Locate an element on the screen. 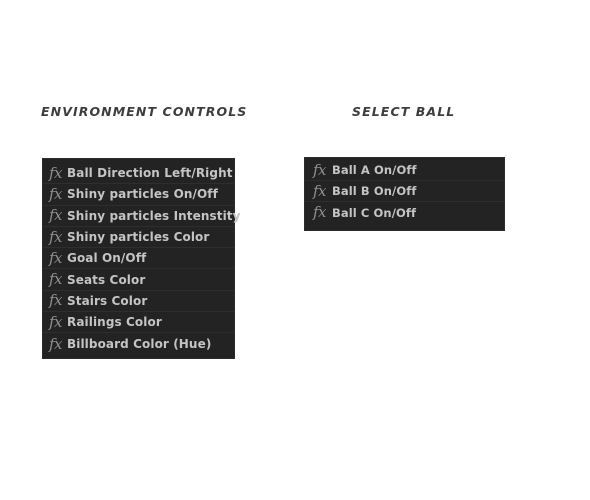 This screenshot has height=500, width=590. effect-item-ball-a-toggle: fx Ball A On/Off is located at coordinates (404, 170).